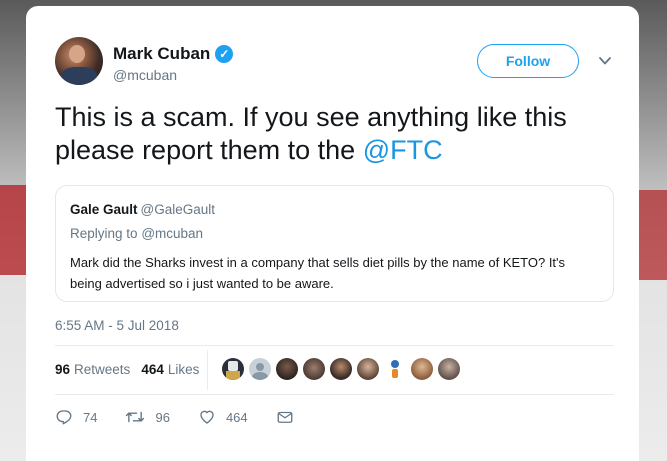 This screenshot has height=461, width=667. Describe the element at coordinates (193, 417) in the screenshot. I see `tweet-actions: 74 96 464` at that location.